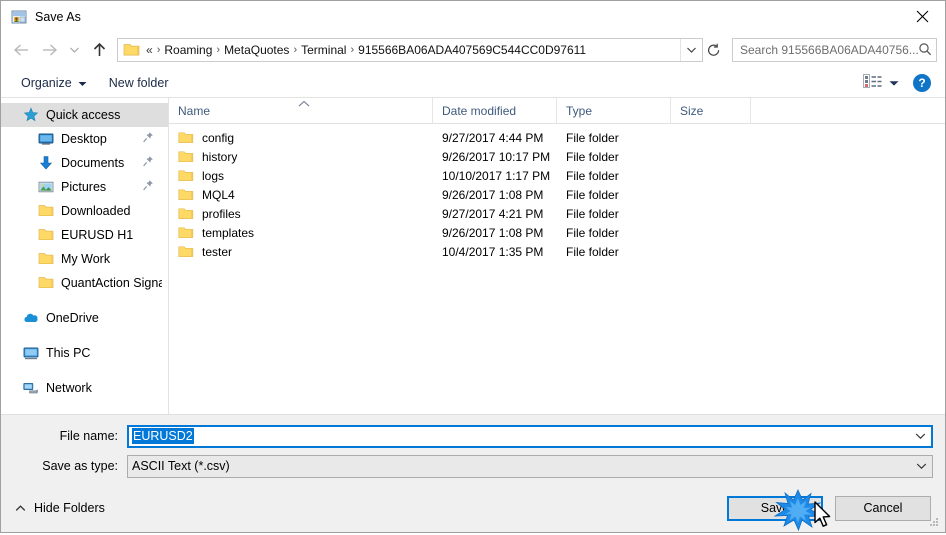 This screenshot has width=946, height=535. I want to click on documents-icon, so click(46, 163).